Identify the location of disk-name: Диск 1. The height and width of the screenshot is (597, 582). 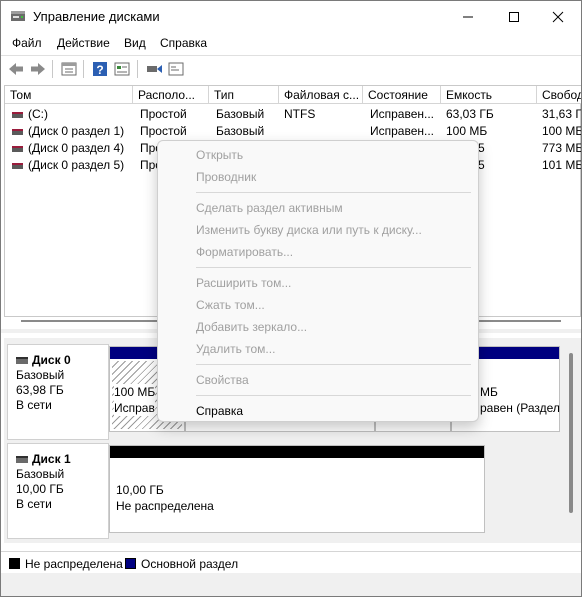
(51, 459).